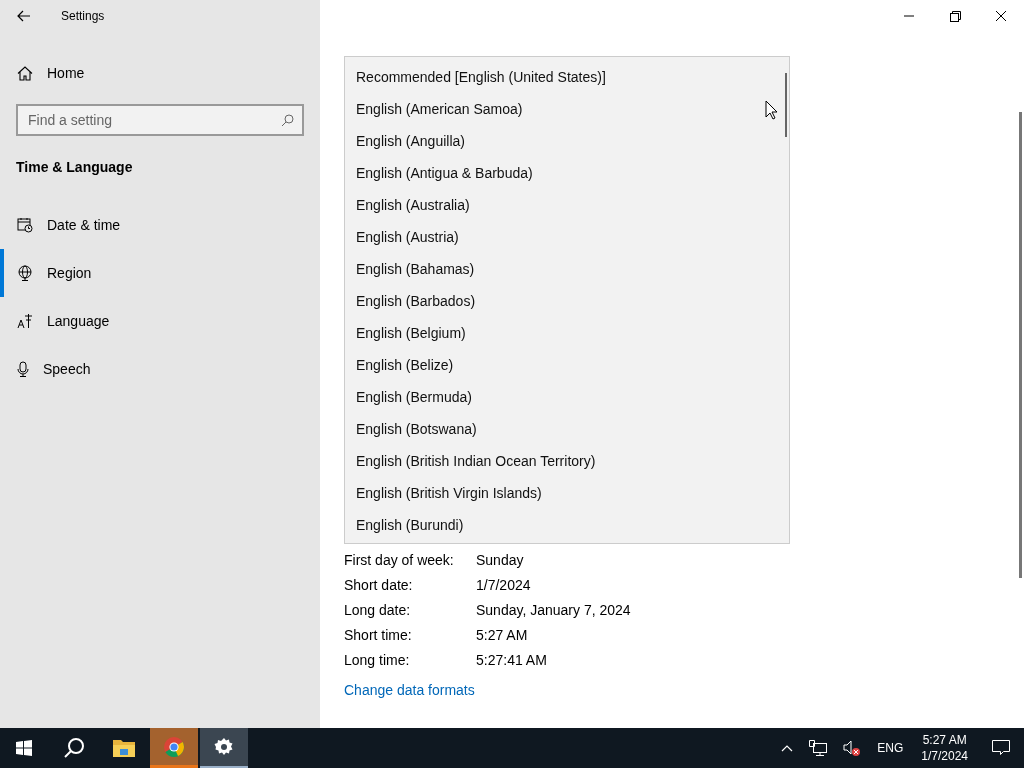 The width and height of the screenshot is (1024, 768). Describe the element at coordinates (771, 110) in the screenshot. I see `cursor-icon` at that location.